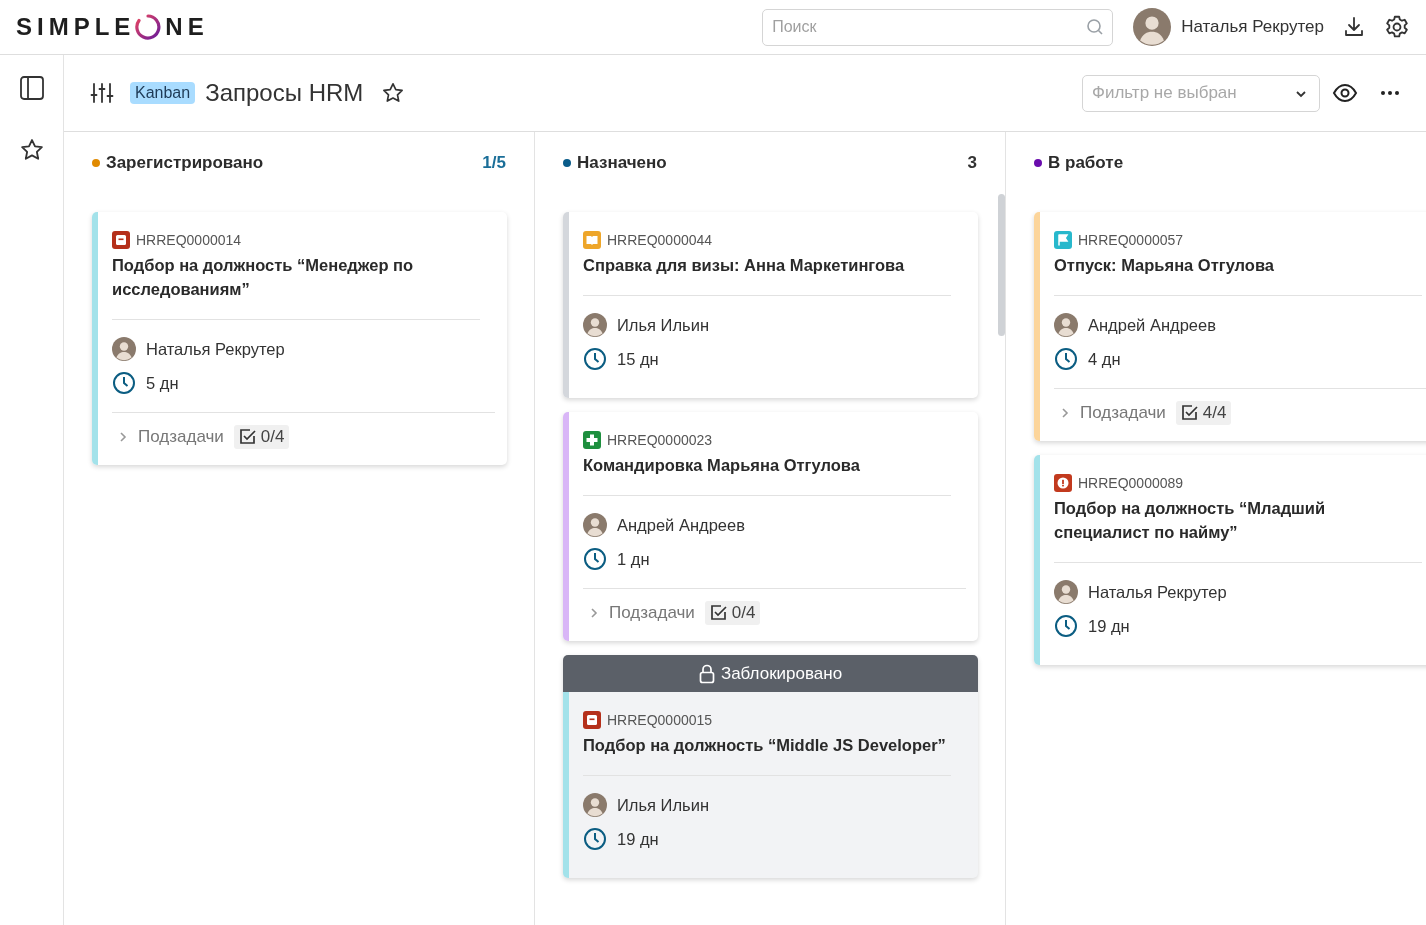  I want to click on card-title: Подбор на должность “Менеджер по исследованиям”, so click(296, 286).